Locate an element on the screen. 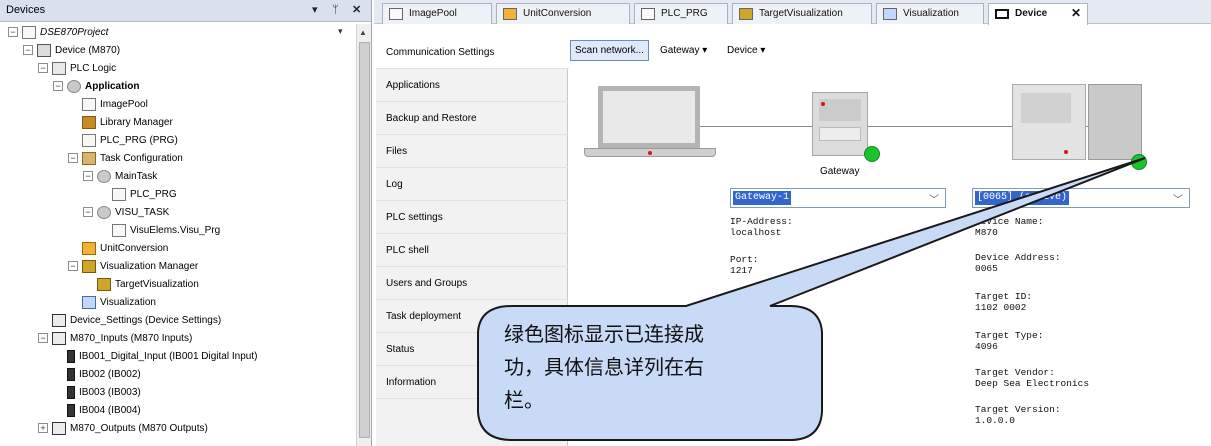 This screenshot has height=446, width=1211. device-body is located at coordinates (1049, 122).